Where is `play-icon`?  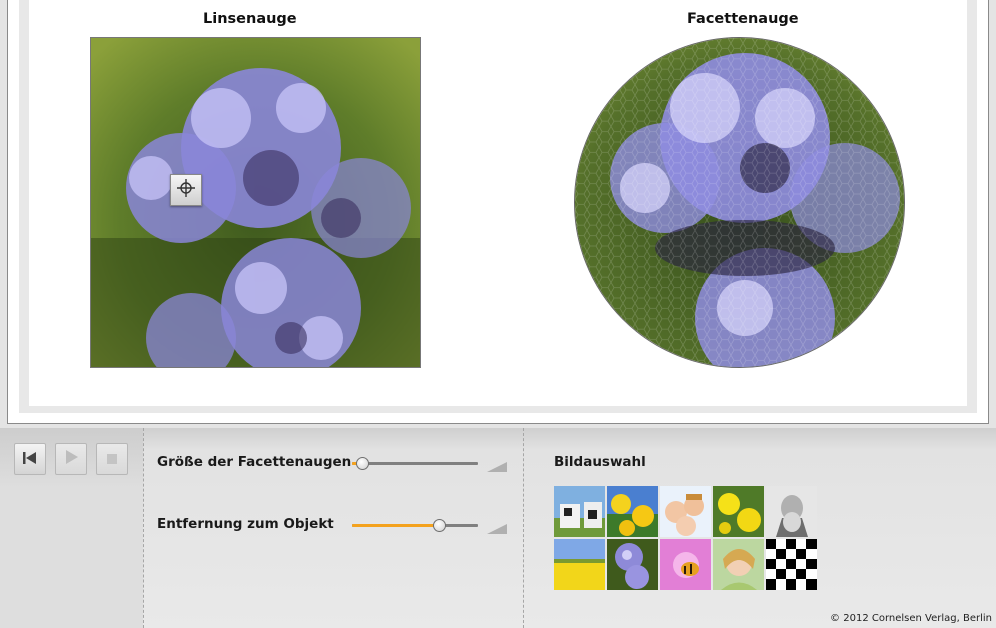
play-icon is located at coordinates (71, 459).